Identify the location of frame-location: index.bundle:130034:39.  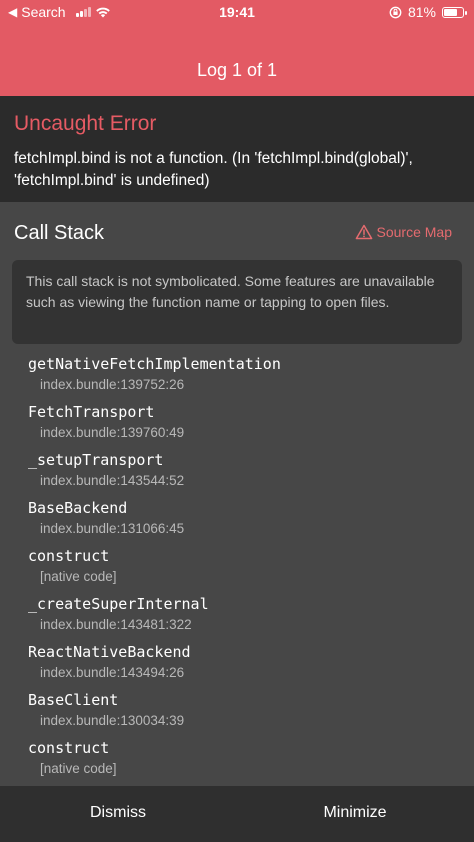
(112, 720).